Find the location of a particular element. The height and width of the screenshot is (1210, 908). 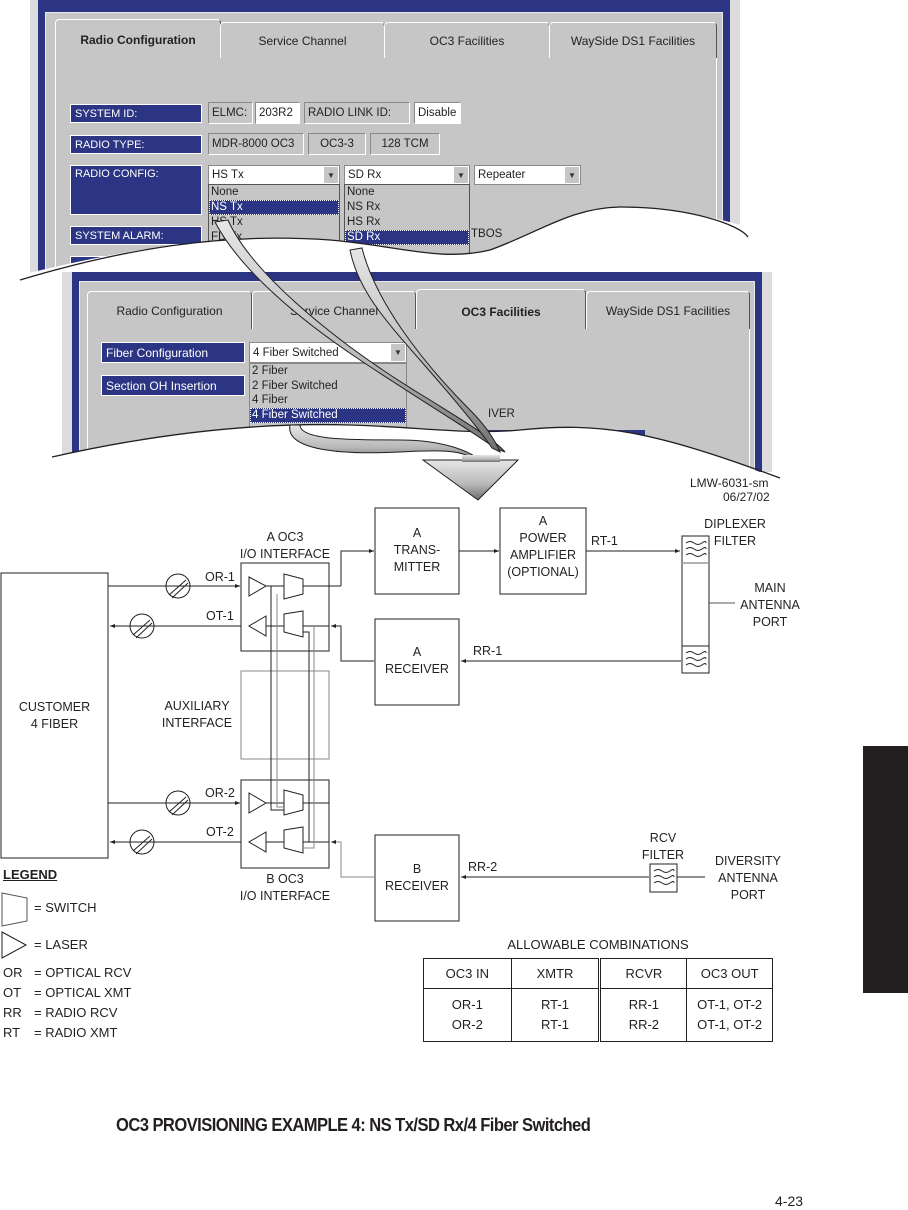

legend-laser: = LASER is located at coordinates (61, 944).